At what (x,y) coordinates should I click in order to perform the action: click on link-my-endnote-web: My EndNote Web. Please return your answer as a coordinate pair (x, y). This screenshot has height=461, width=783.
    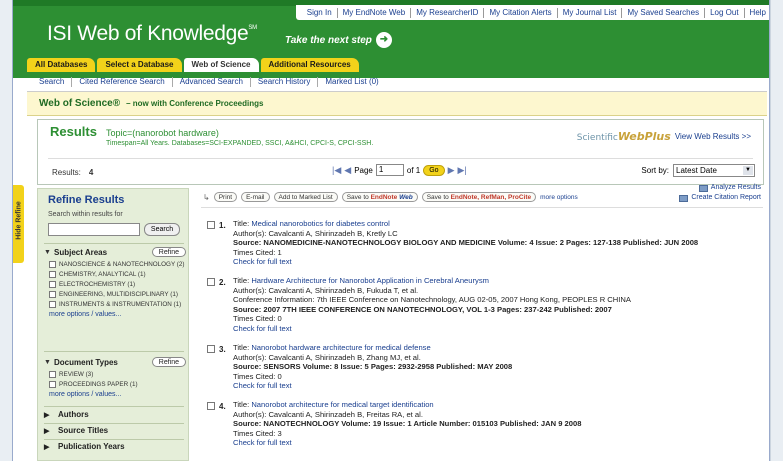
    Looking at the image, I should click on (373, 12).